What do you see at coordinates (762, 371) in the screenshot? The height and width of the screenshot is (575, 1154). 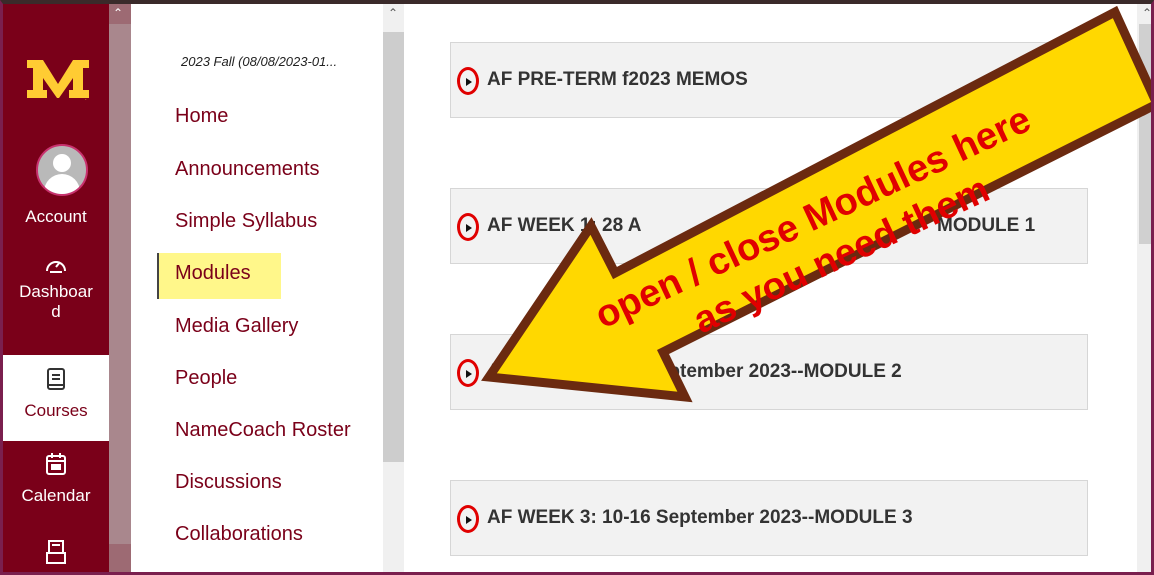 I see `module-title-end: -9 September 2023--MODULE 2` at bounding box center [762, 371].